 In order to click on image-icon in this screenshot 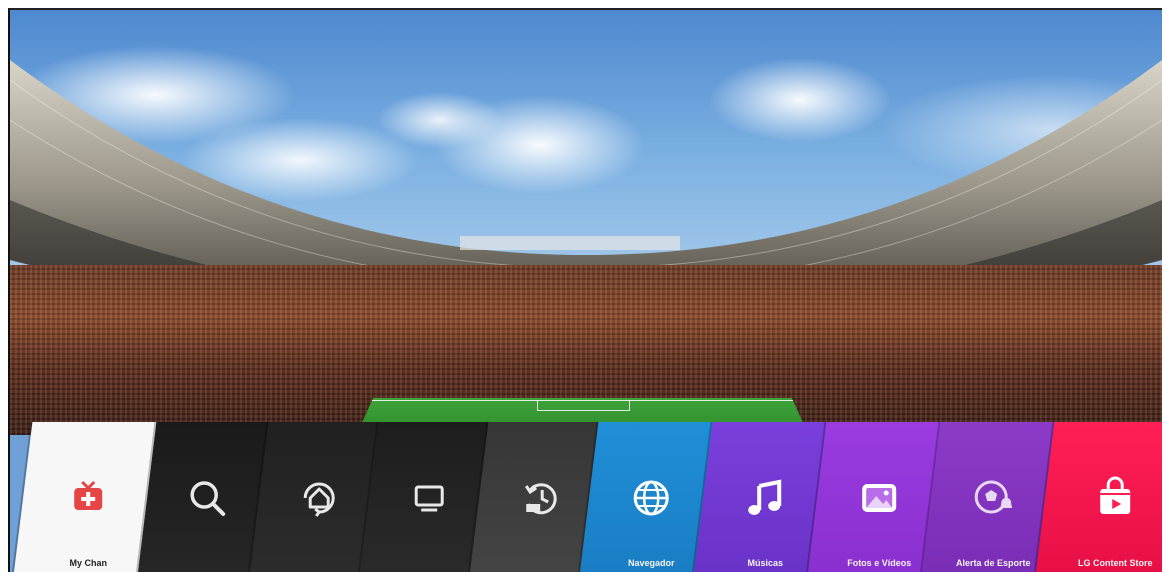, I will do `click(879, 498)`.